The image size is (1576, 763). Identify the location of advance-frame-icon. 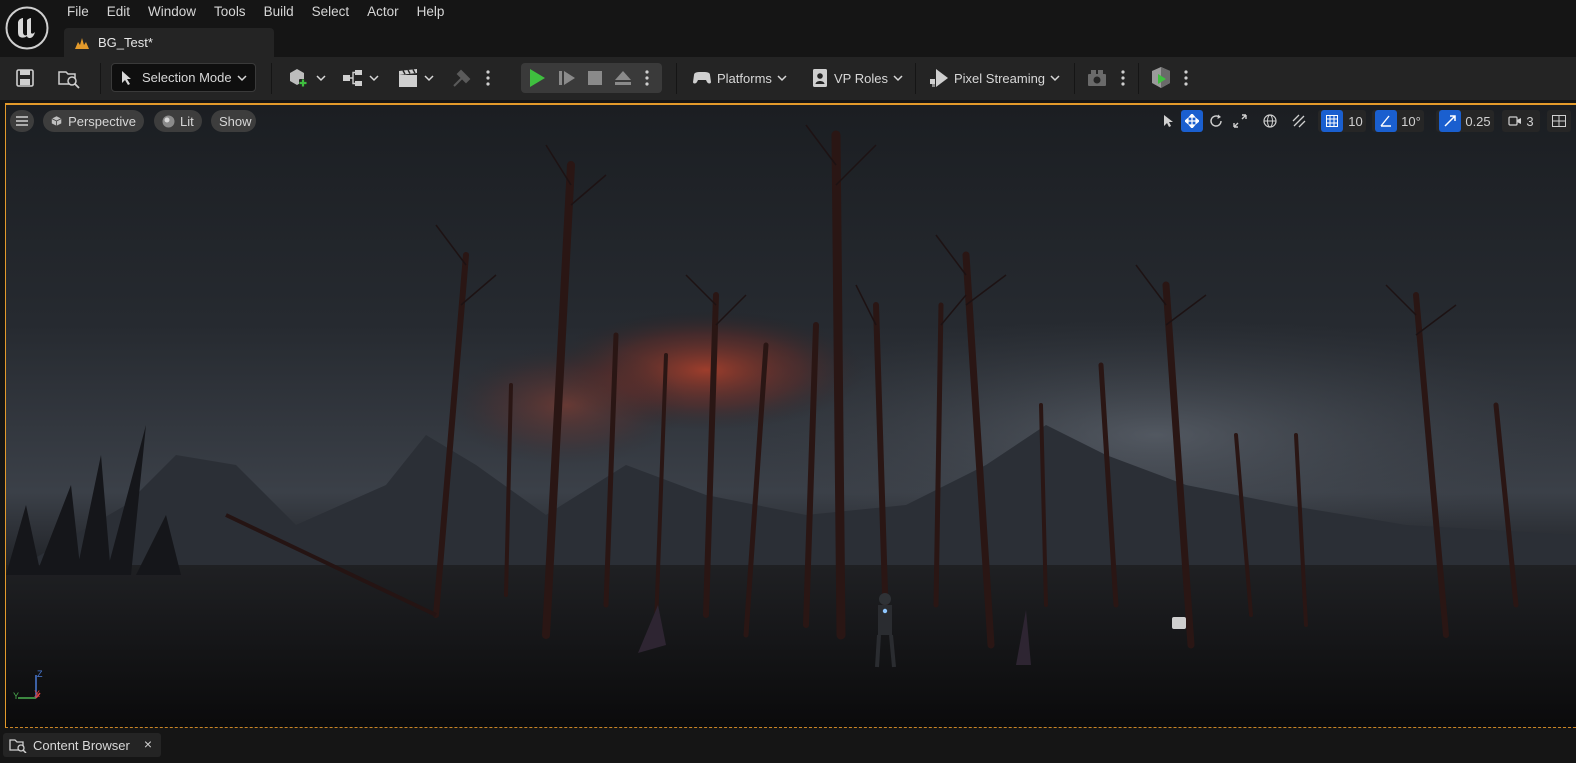
(567, 78).